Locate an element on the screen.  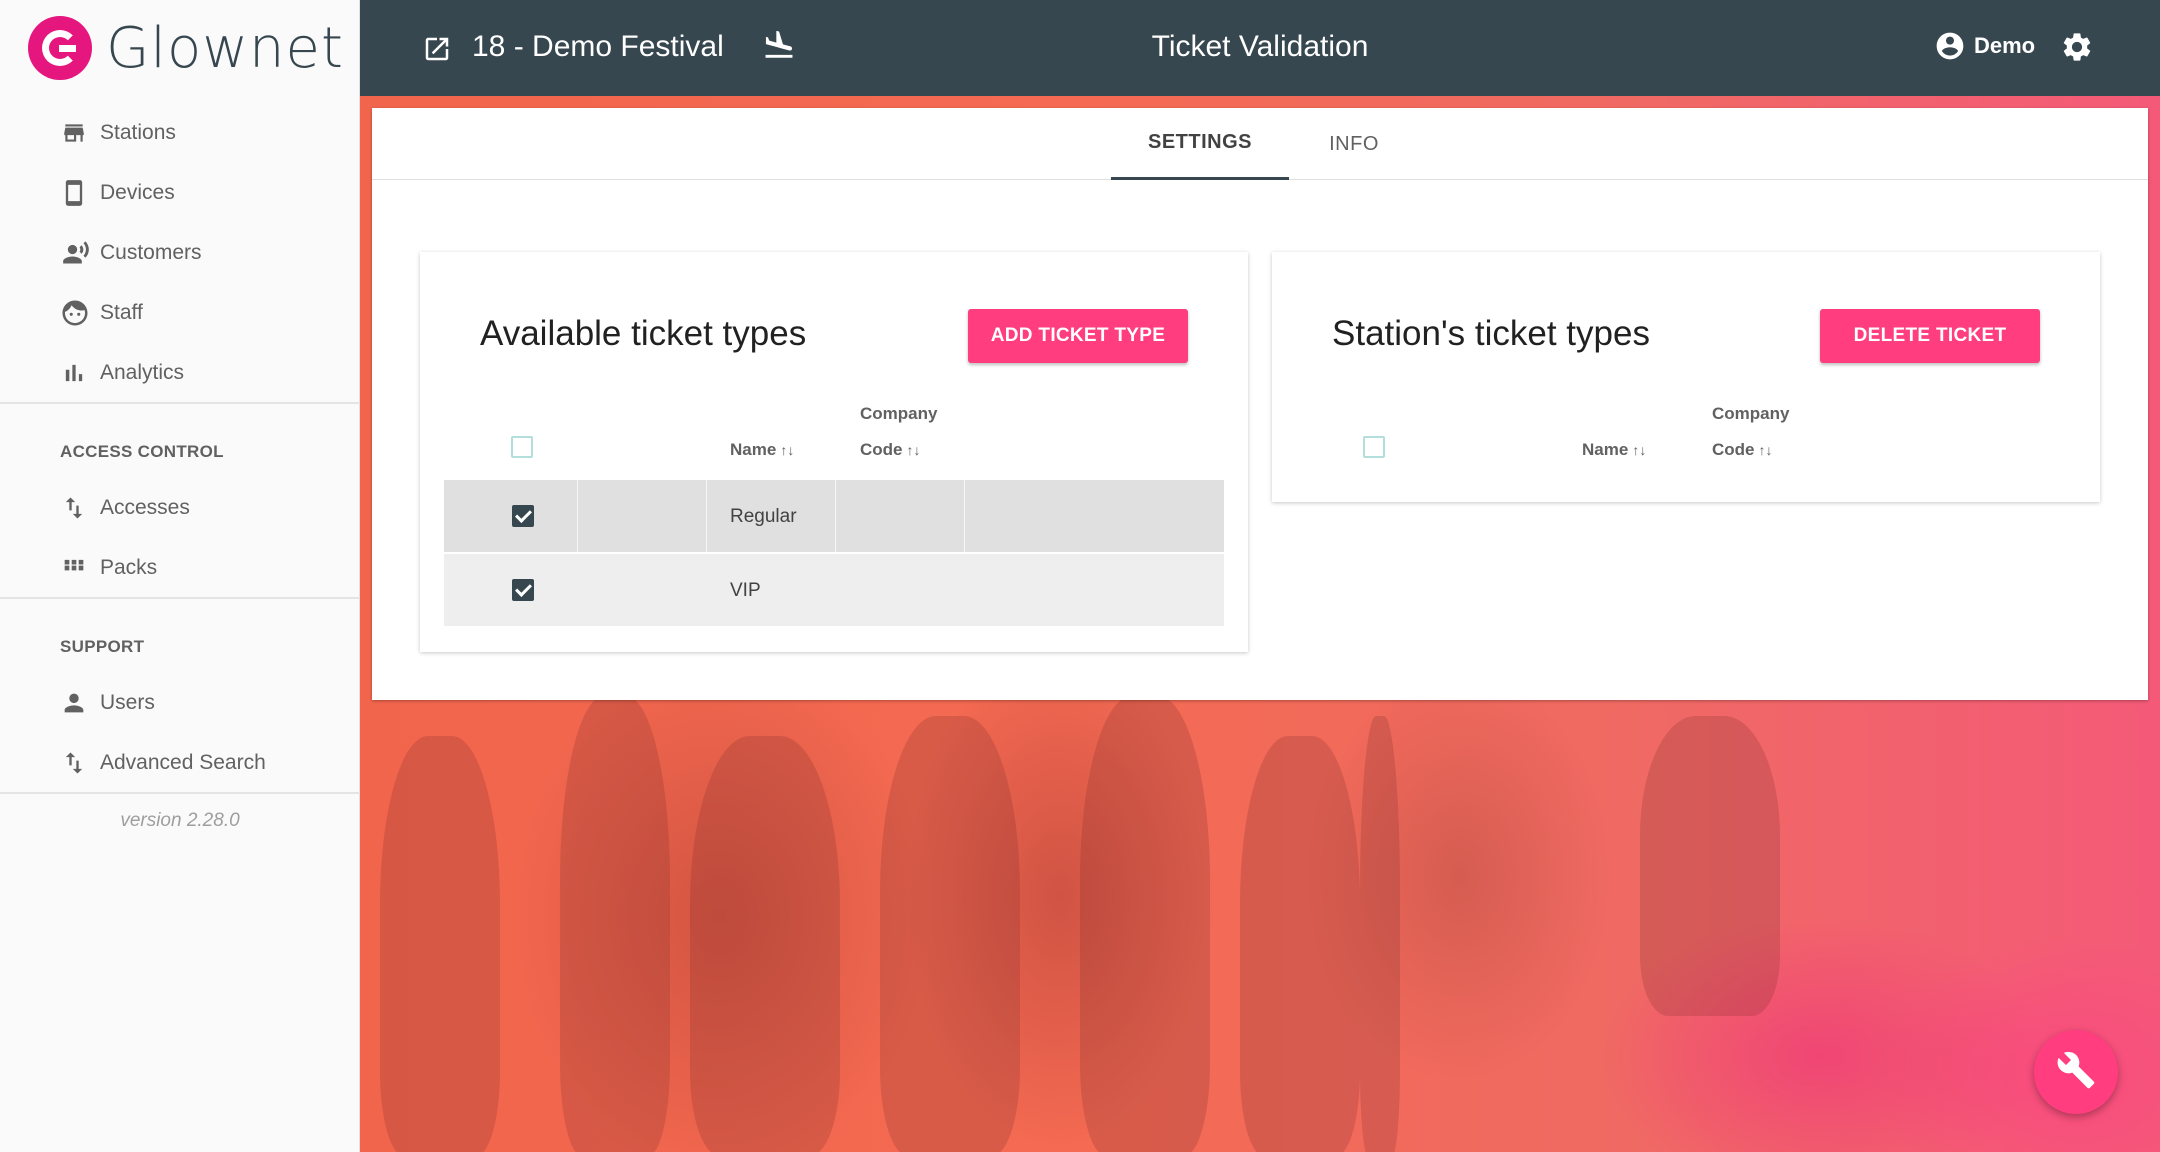
tools-fab-button is located at coordinates (2076, 1072).